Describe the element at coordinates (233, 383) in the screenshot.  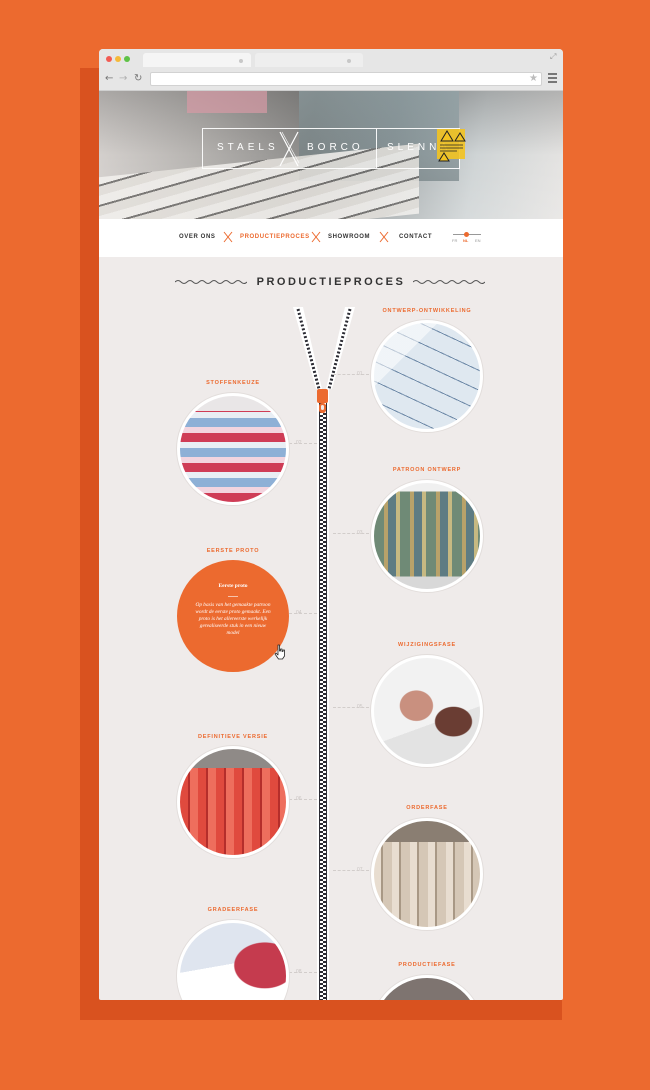
I see `step-title-2: STOFFENKEUZE` at that location.